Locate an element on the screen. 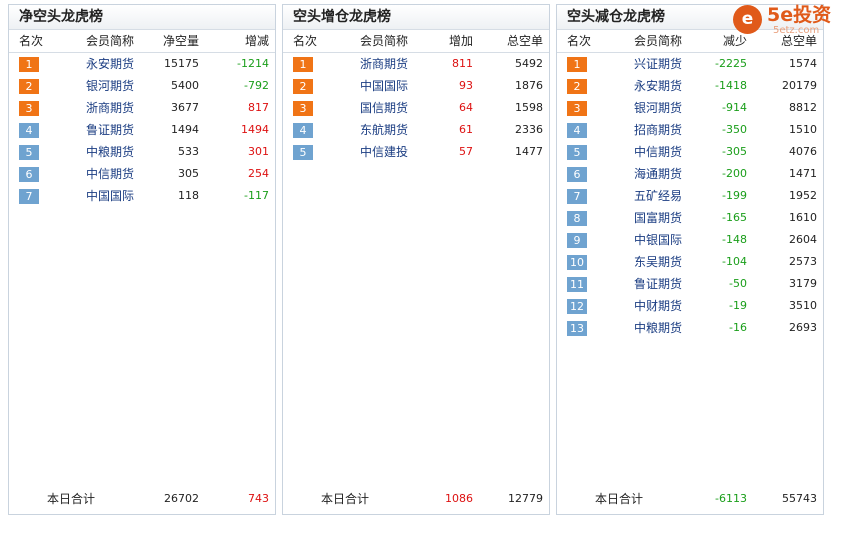 This screenshot has height=533, width=841. table-row: 11 鲁证期货 -50 3179 is located at coordinates (690, 284).